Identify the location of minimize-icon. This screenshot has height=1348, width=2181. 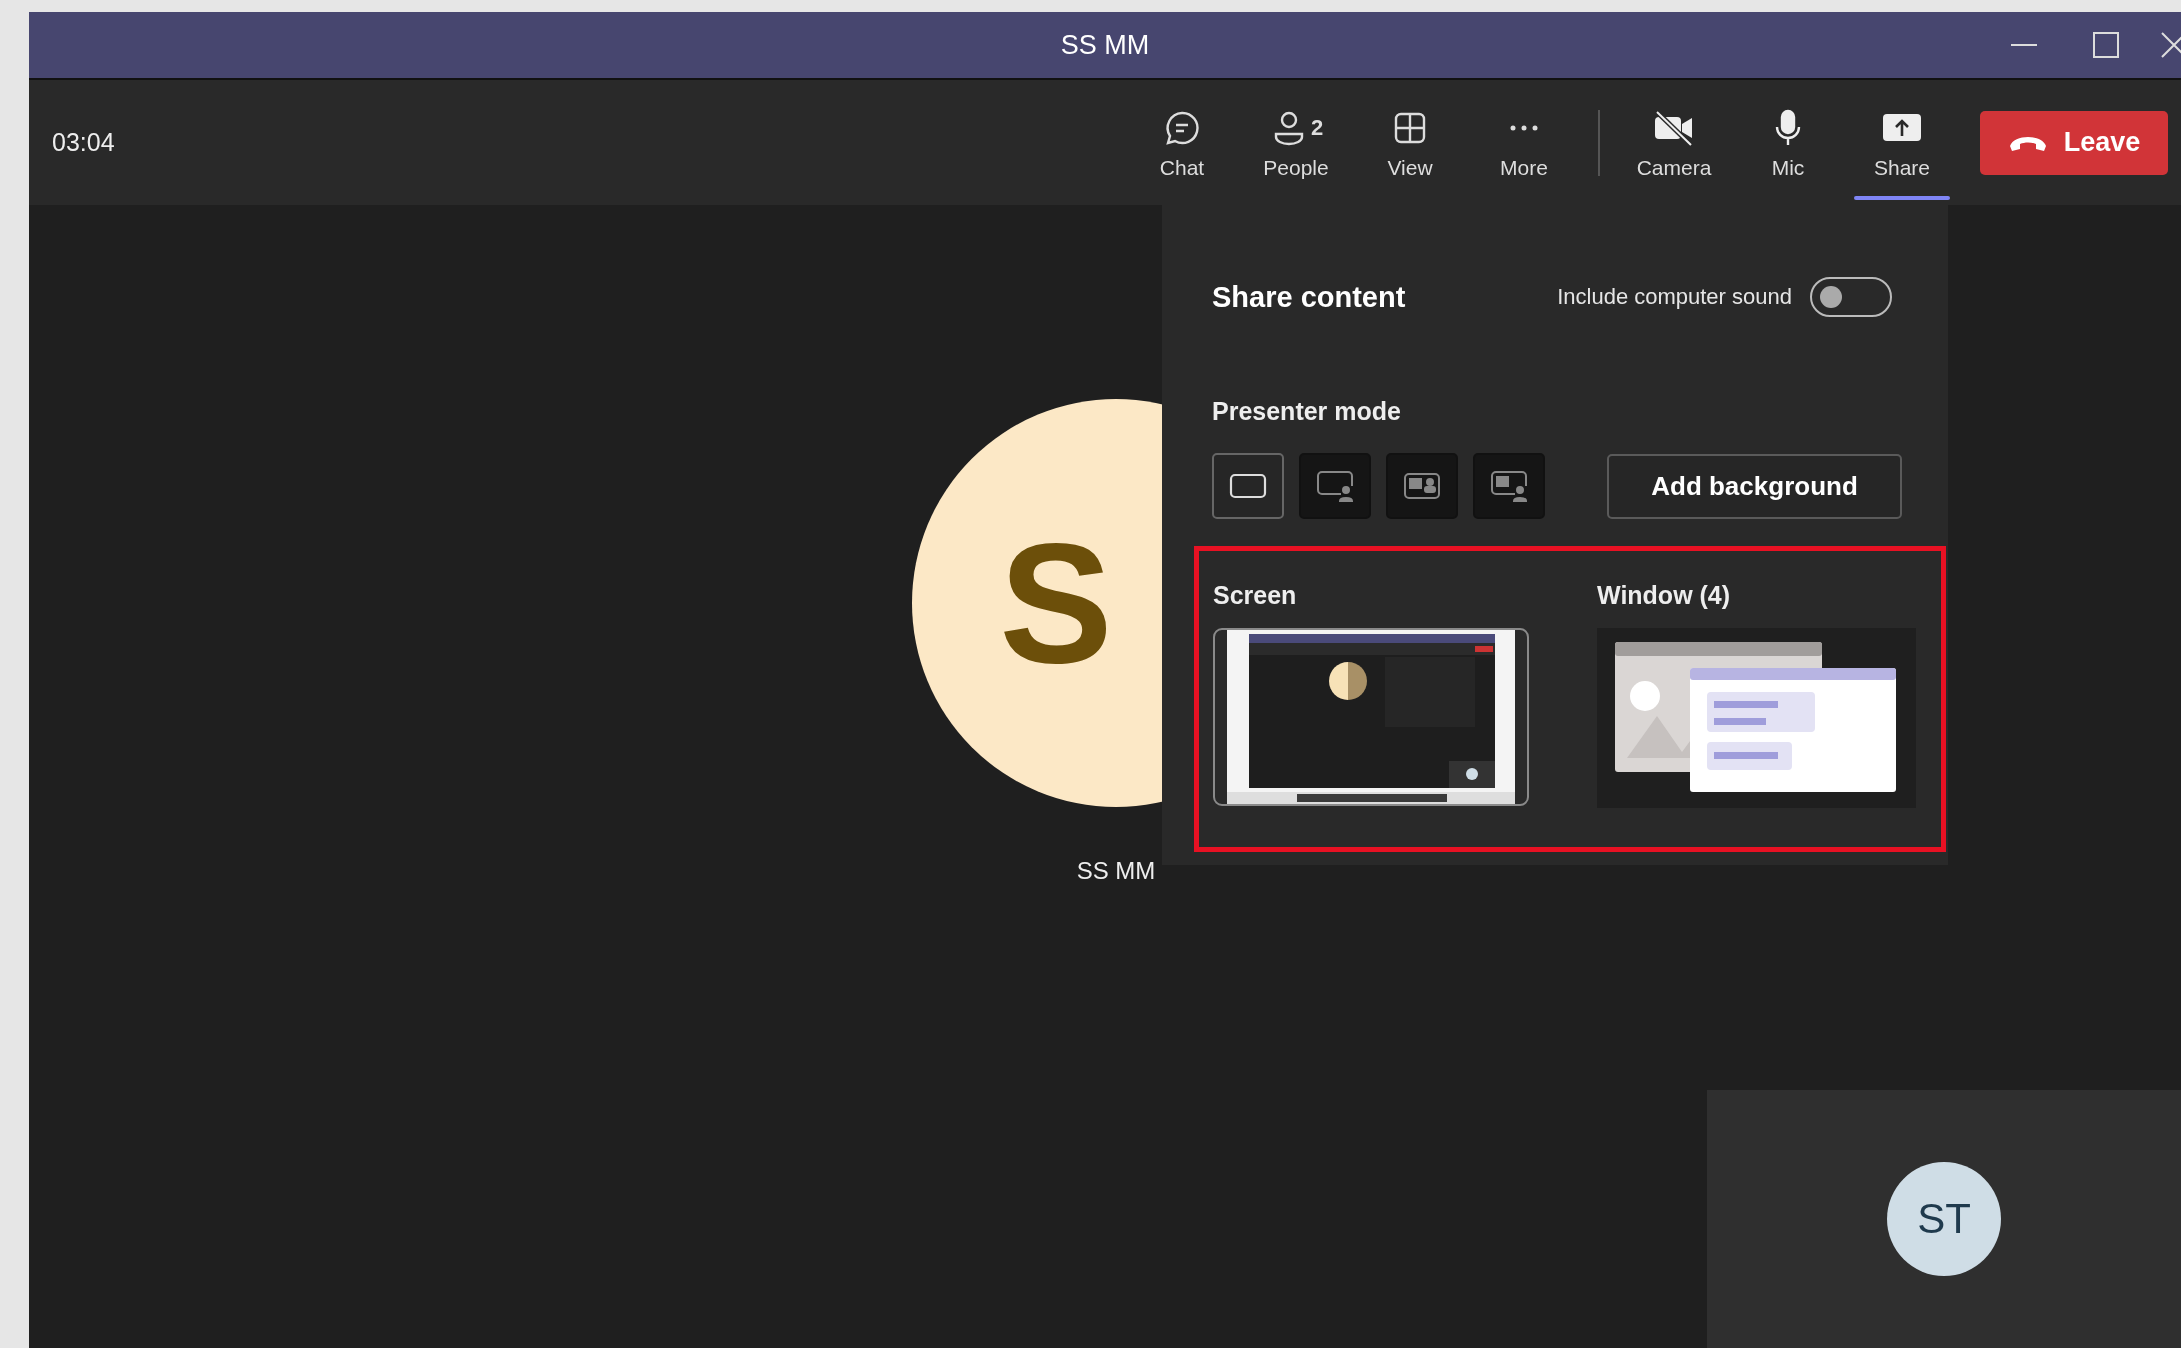
(2024, 45).